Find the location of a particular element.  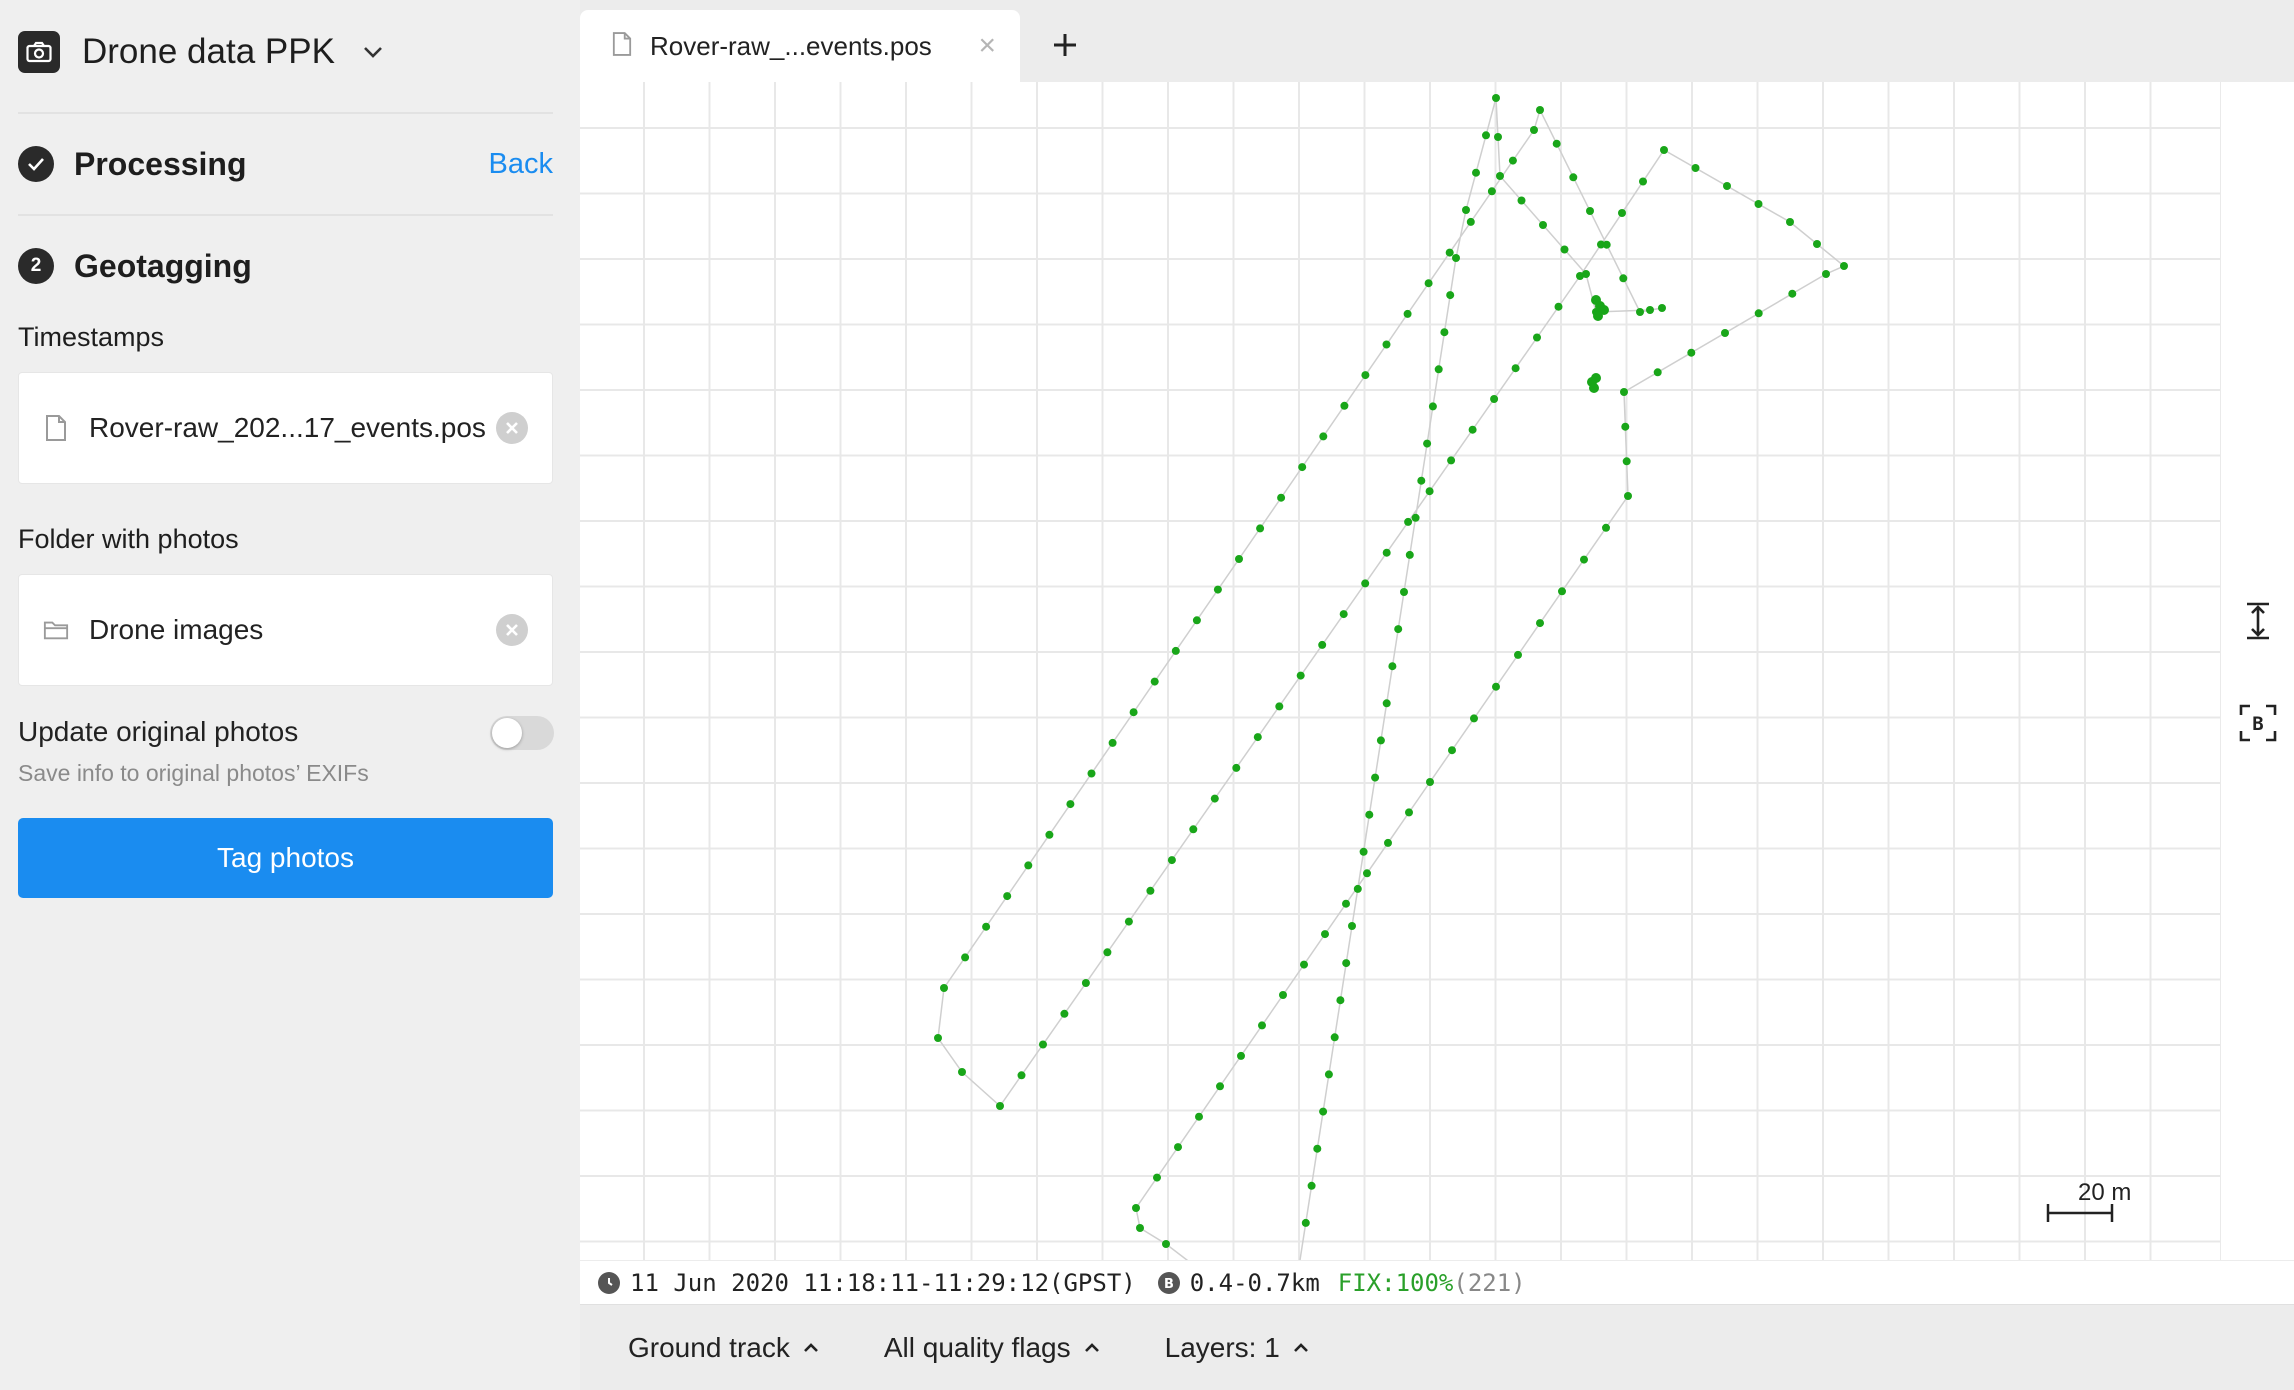

svg-text: B is located at coordinates (1169, 1283).